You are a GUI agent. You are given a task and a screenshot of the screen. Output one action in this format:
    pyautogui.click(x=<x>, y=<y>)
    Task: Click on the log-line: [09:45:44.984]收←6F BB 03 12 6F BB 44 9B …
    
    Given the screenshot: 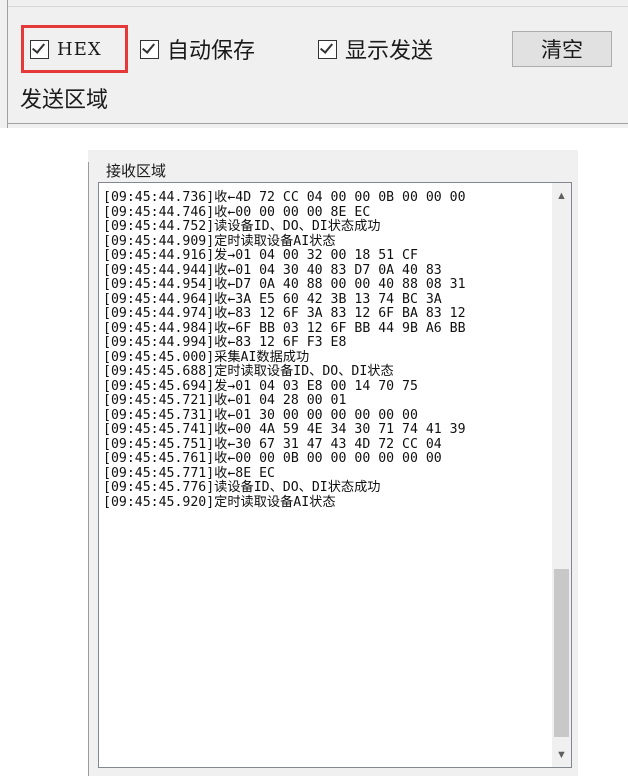 What is the action you would take?
    pyautogui.click(x=284, y=328)
    